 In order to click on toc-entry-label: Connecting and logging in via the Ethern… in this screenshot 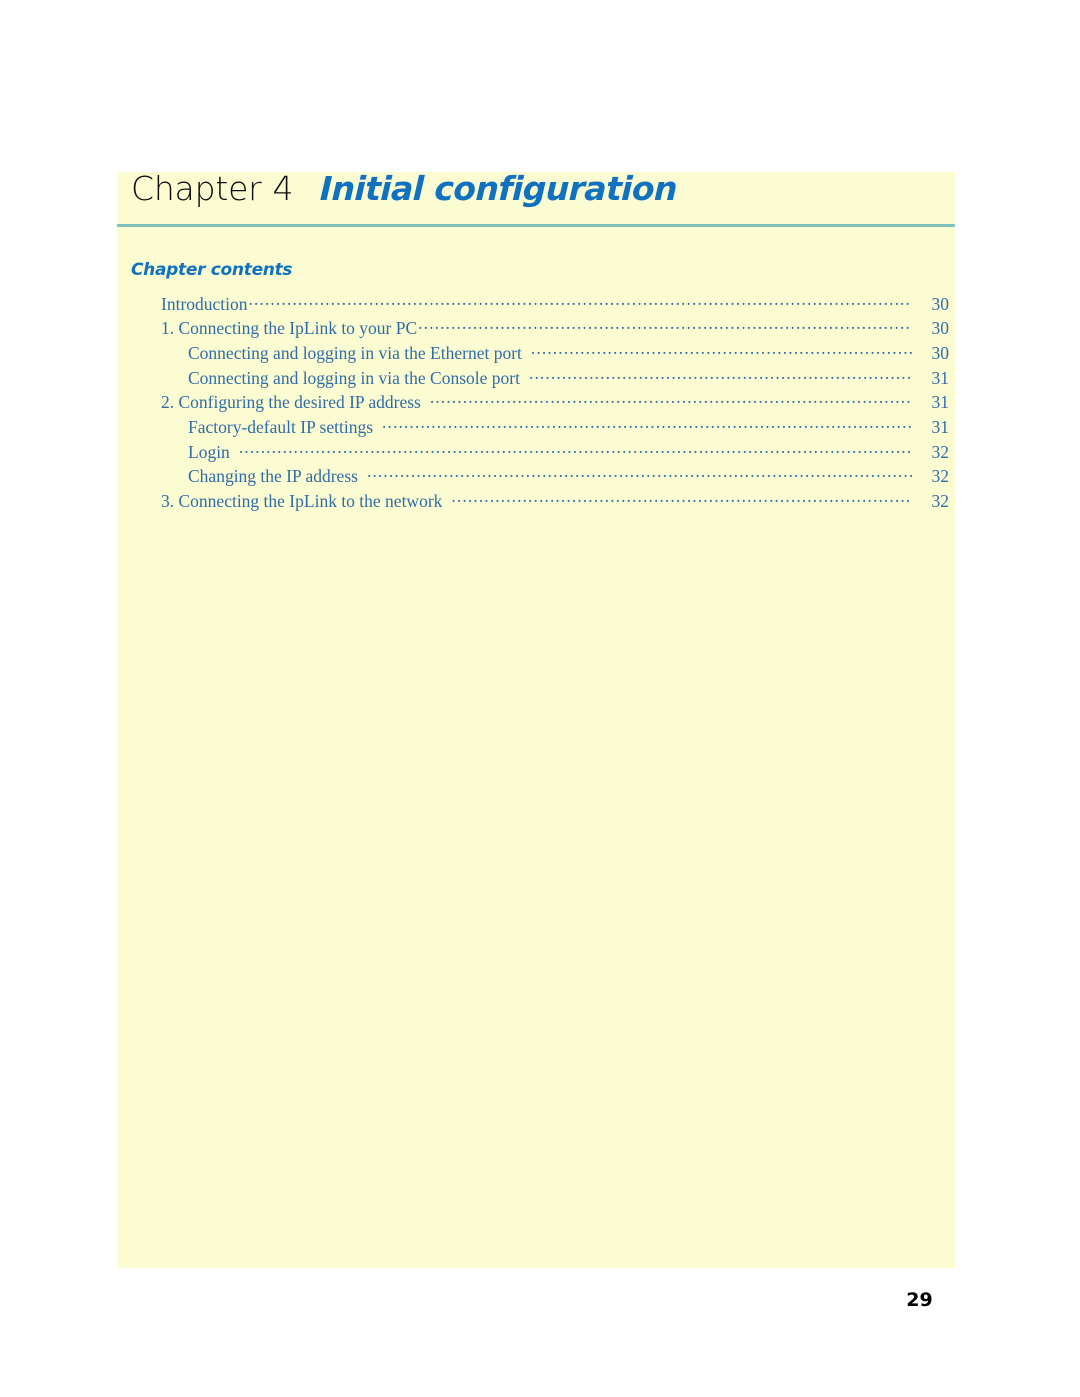, I will do `click(355, 352)`.